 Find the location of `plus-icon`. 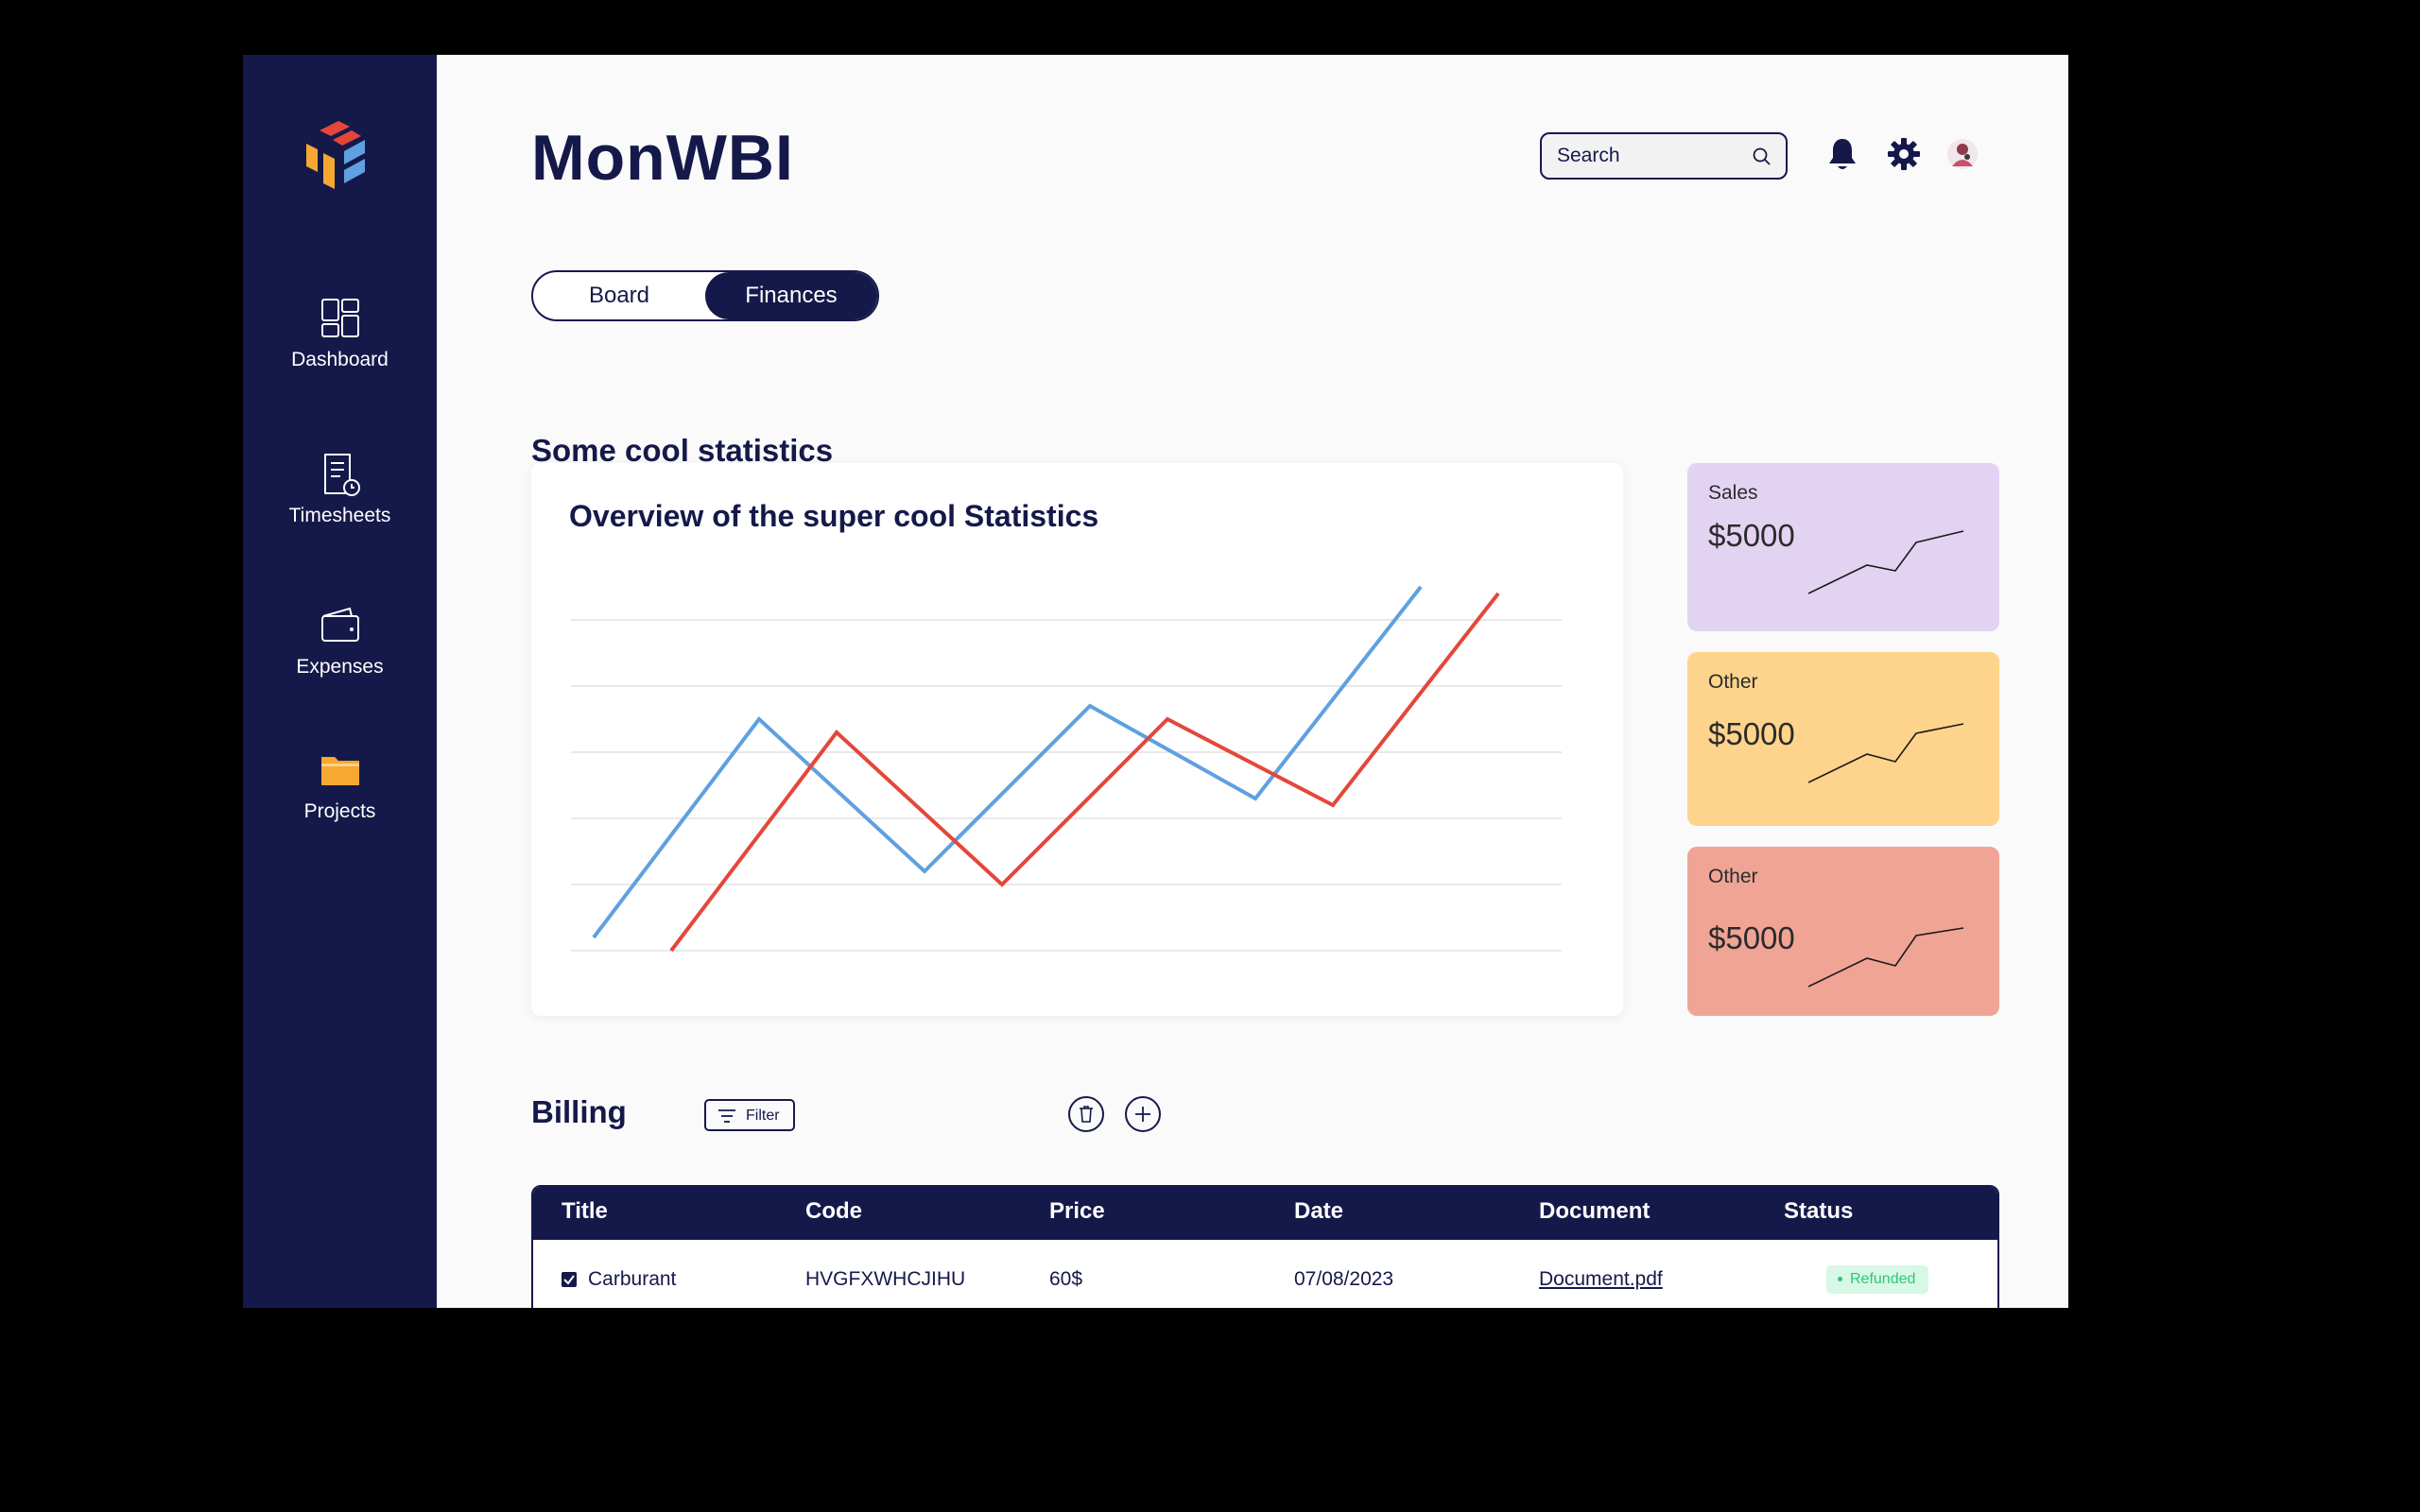

plus-icon is located at coordinates (1142, 1114).